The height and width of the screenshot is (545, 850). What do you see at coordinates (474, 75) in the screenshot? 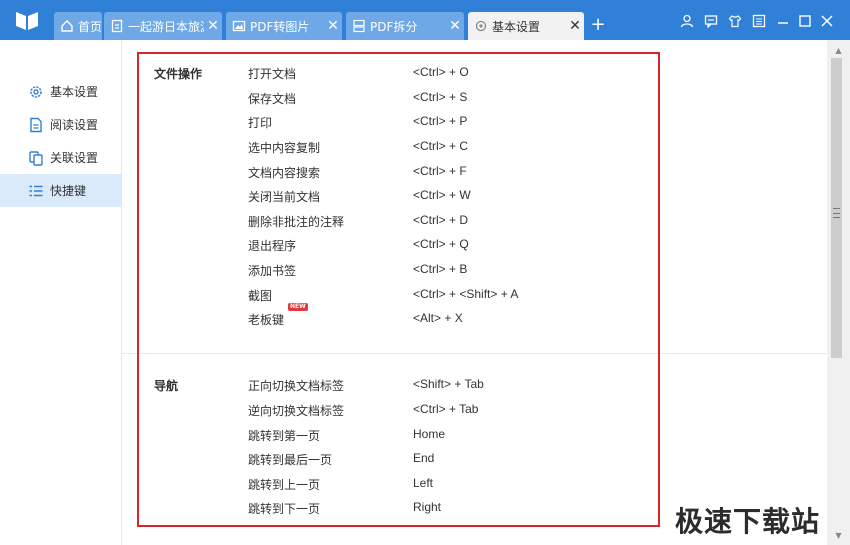
I see `shortcut-row: 打开文档 <Ctrl> + O` at bounding box center [474, 75].